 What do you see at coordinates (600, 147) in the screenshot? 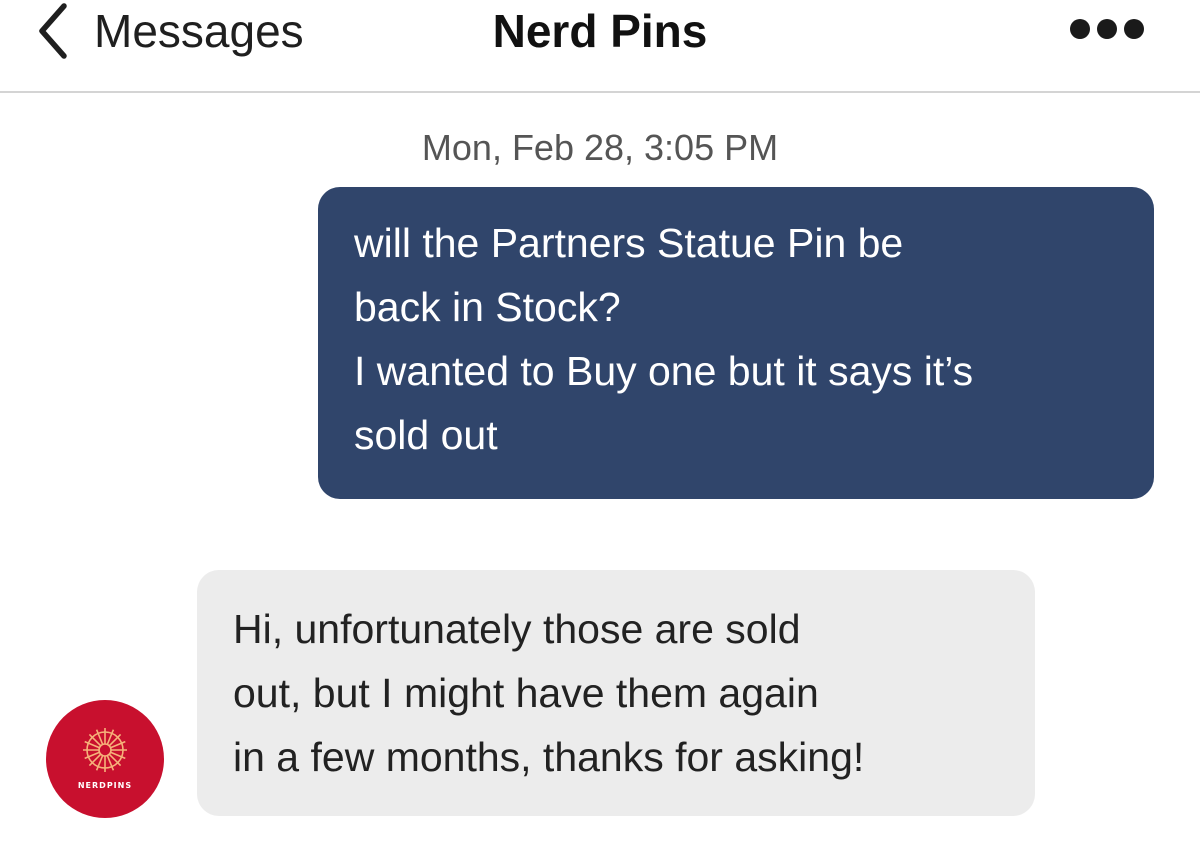
I see `message-timestamp: Mon, Feb 28, 3:05 PM` at bounding box center [600, 147].